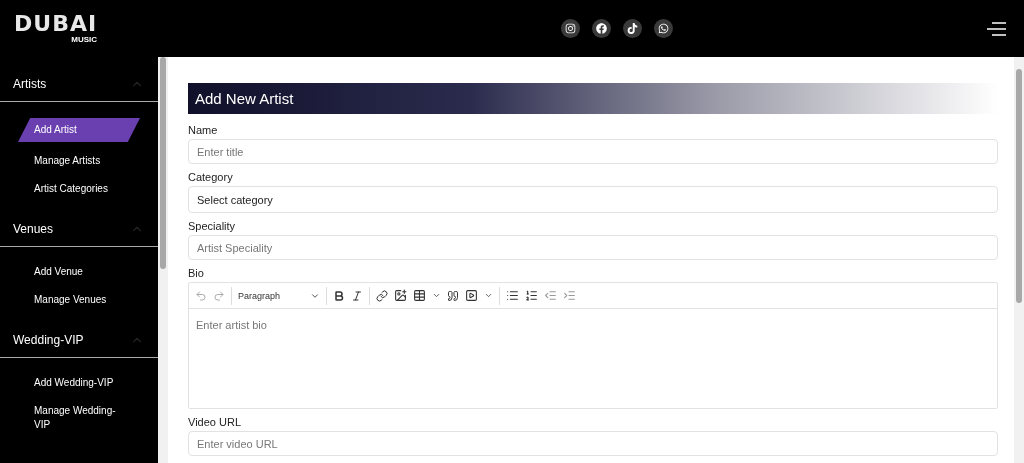  Describe the element at coordinates (663, 28) in the screenshot. I see `whatsapp-icon` at that location.